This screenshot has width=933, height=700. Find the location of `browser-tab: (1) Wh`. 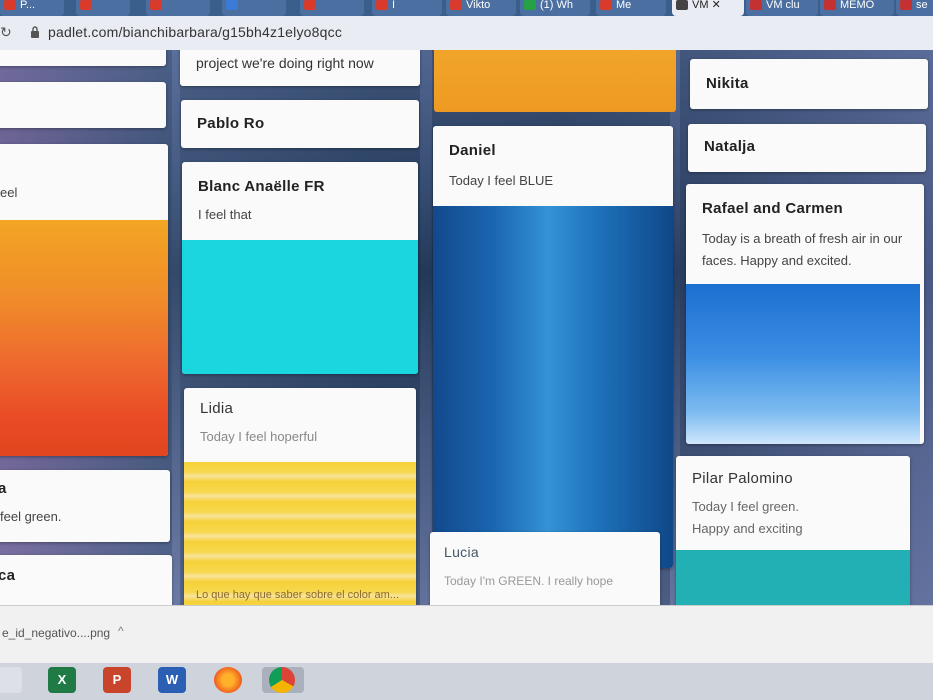

browser-tab: (1) Wh is located at coordinates (555, 8).